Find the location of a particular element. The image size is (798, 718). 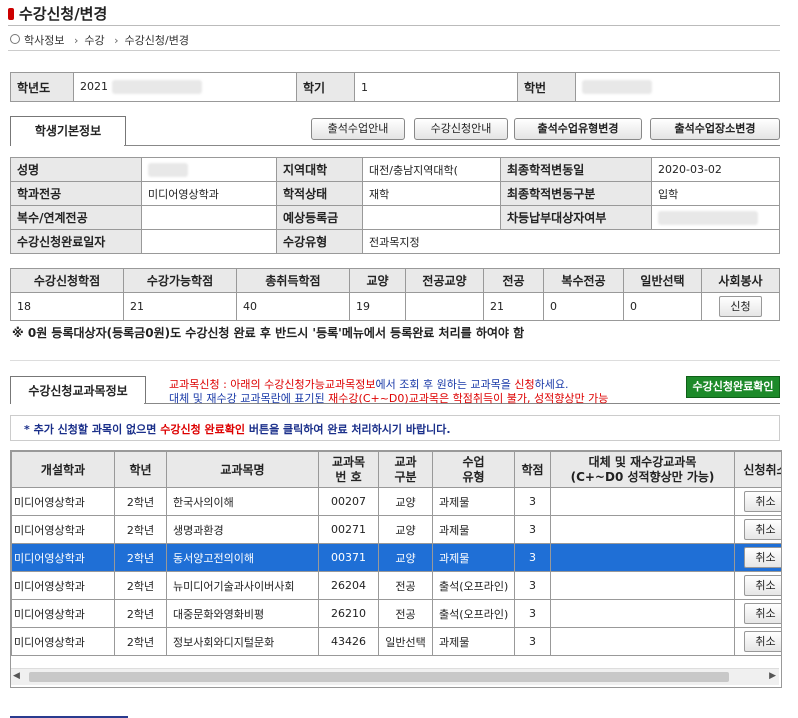

breadcrumb-item: 학사정보 is located at coordinates (44, 40).